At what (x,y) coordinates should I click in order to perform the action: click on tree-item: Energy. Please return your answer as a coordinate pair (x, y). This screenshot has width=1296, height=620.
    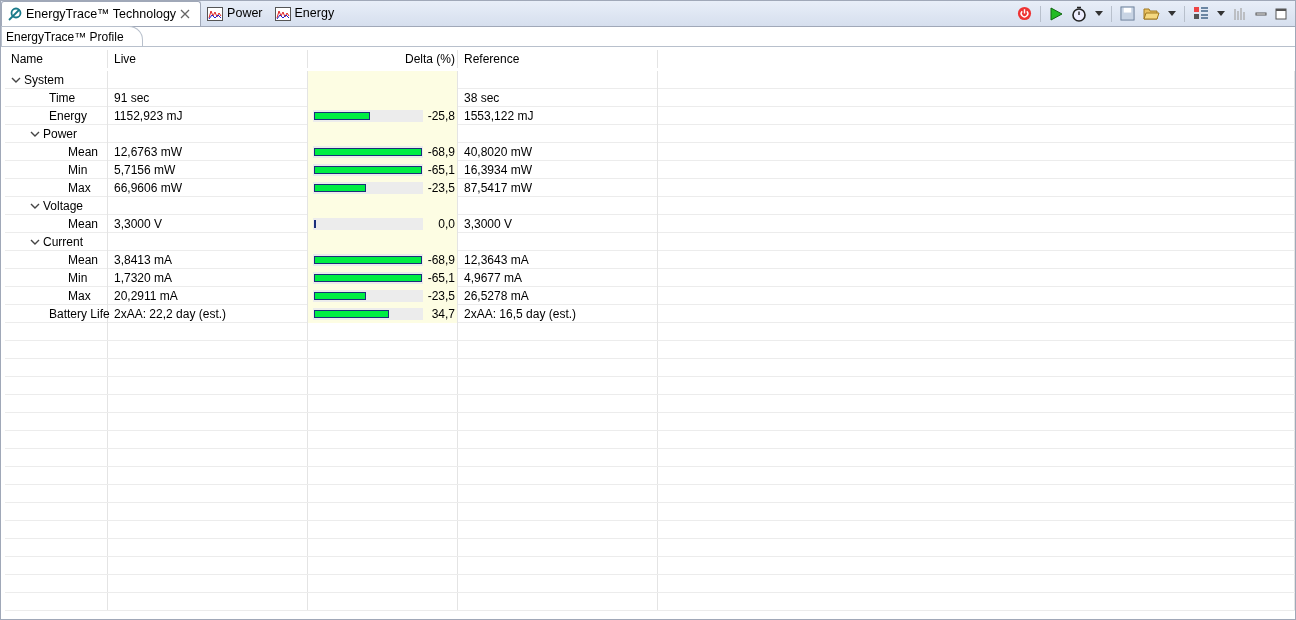
    Looking at the image, I should click on (68, 116).